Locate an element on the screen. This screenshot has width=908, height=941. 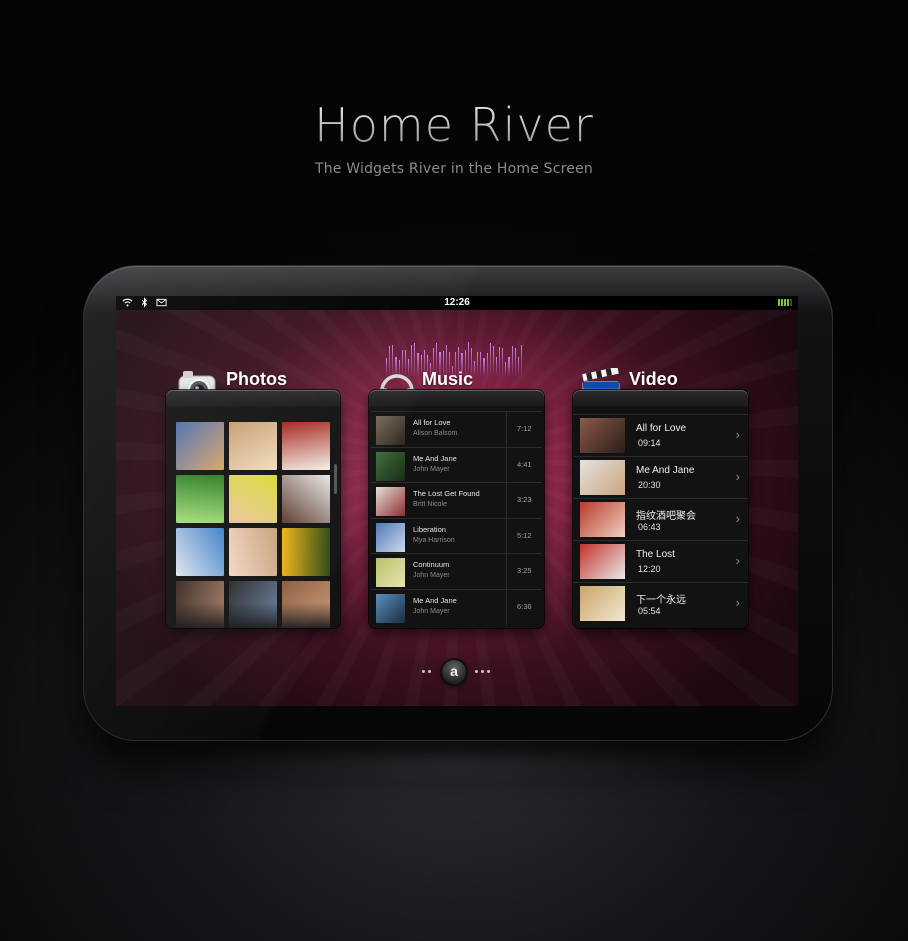
home-button-glyph: a is located at coordinates (454, 671).